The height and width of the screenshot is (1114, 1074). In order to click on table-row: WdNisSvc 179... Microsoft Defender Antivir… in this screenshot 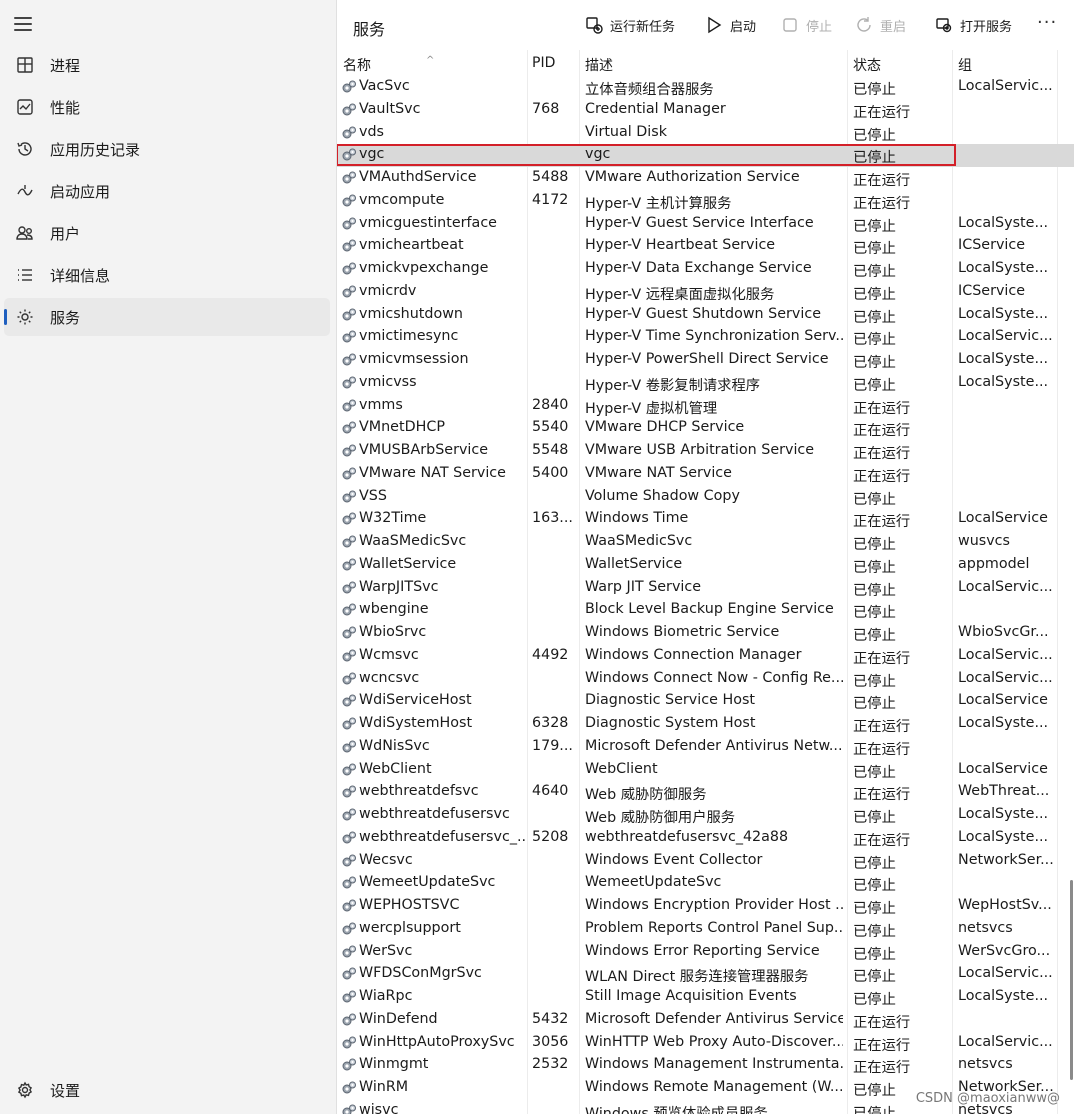, I will do `click(705, 747)`.